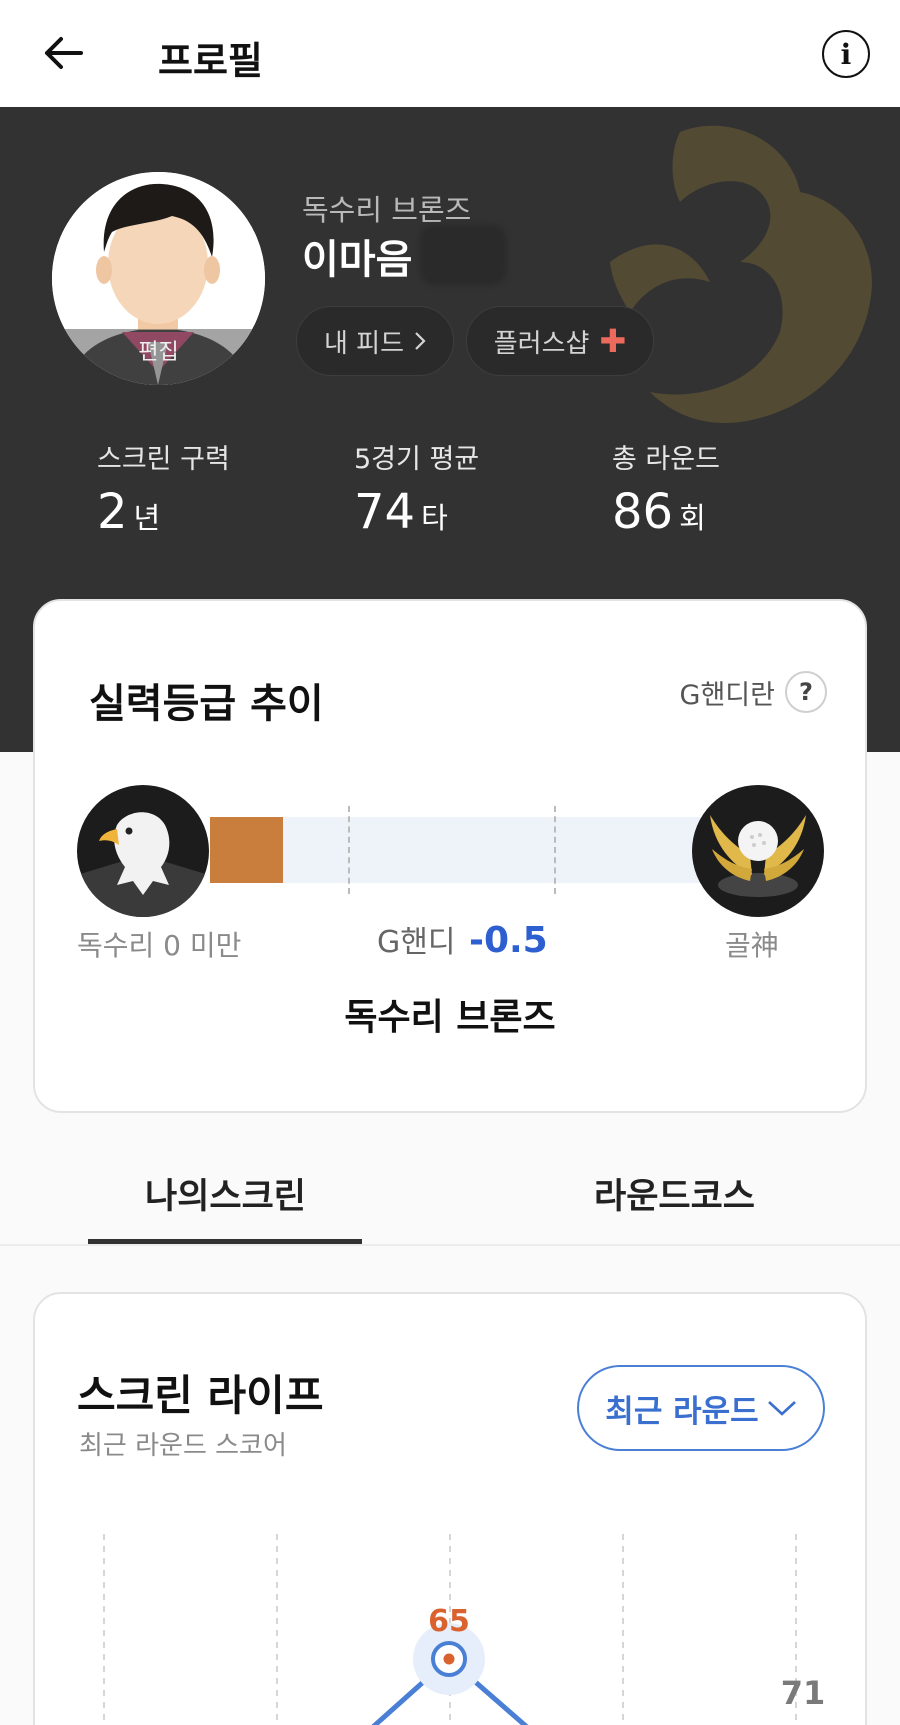  I want to click on user-name: 이마음, so click(357, 260).